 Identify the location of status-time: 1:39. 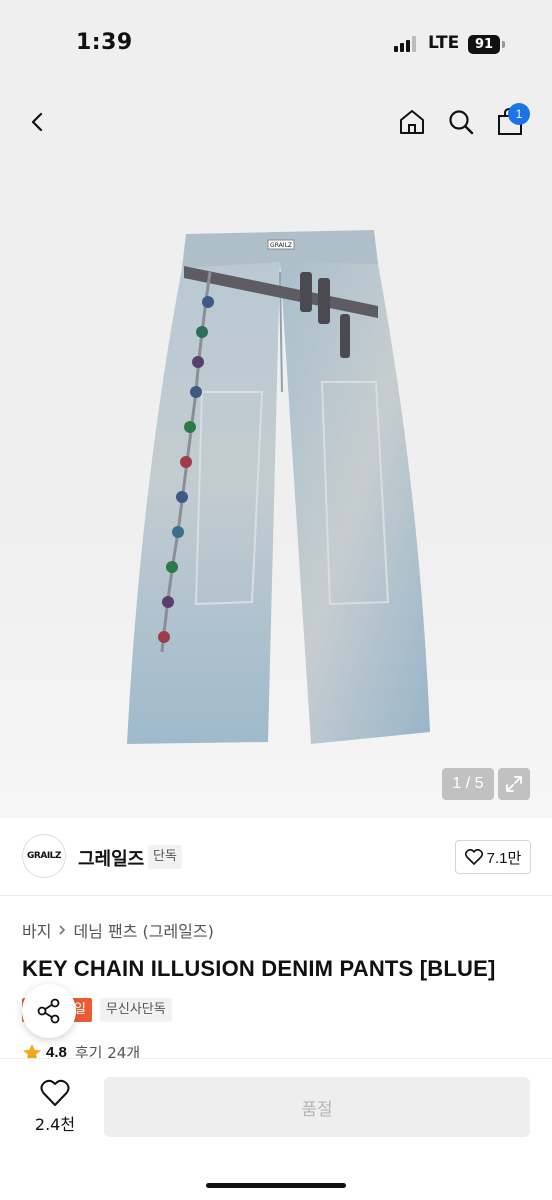
(104, 42).